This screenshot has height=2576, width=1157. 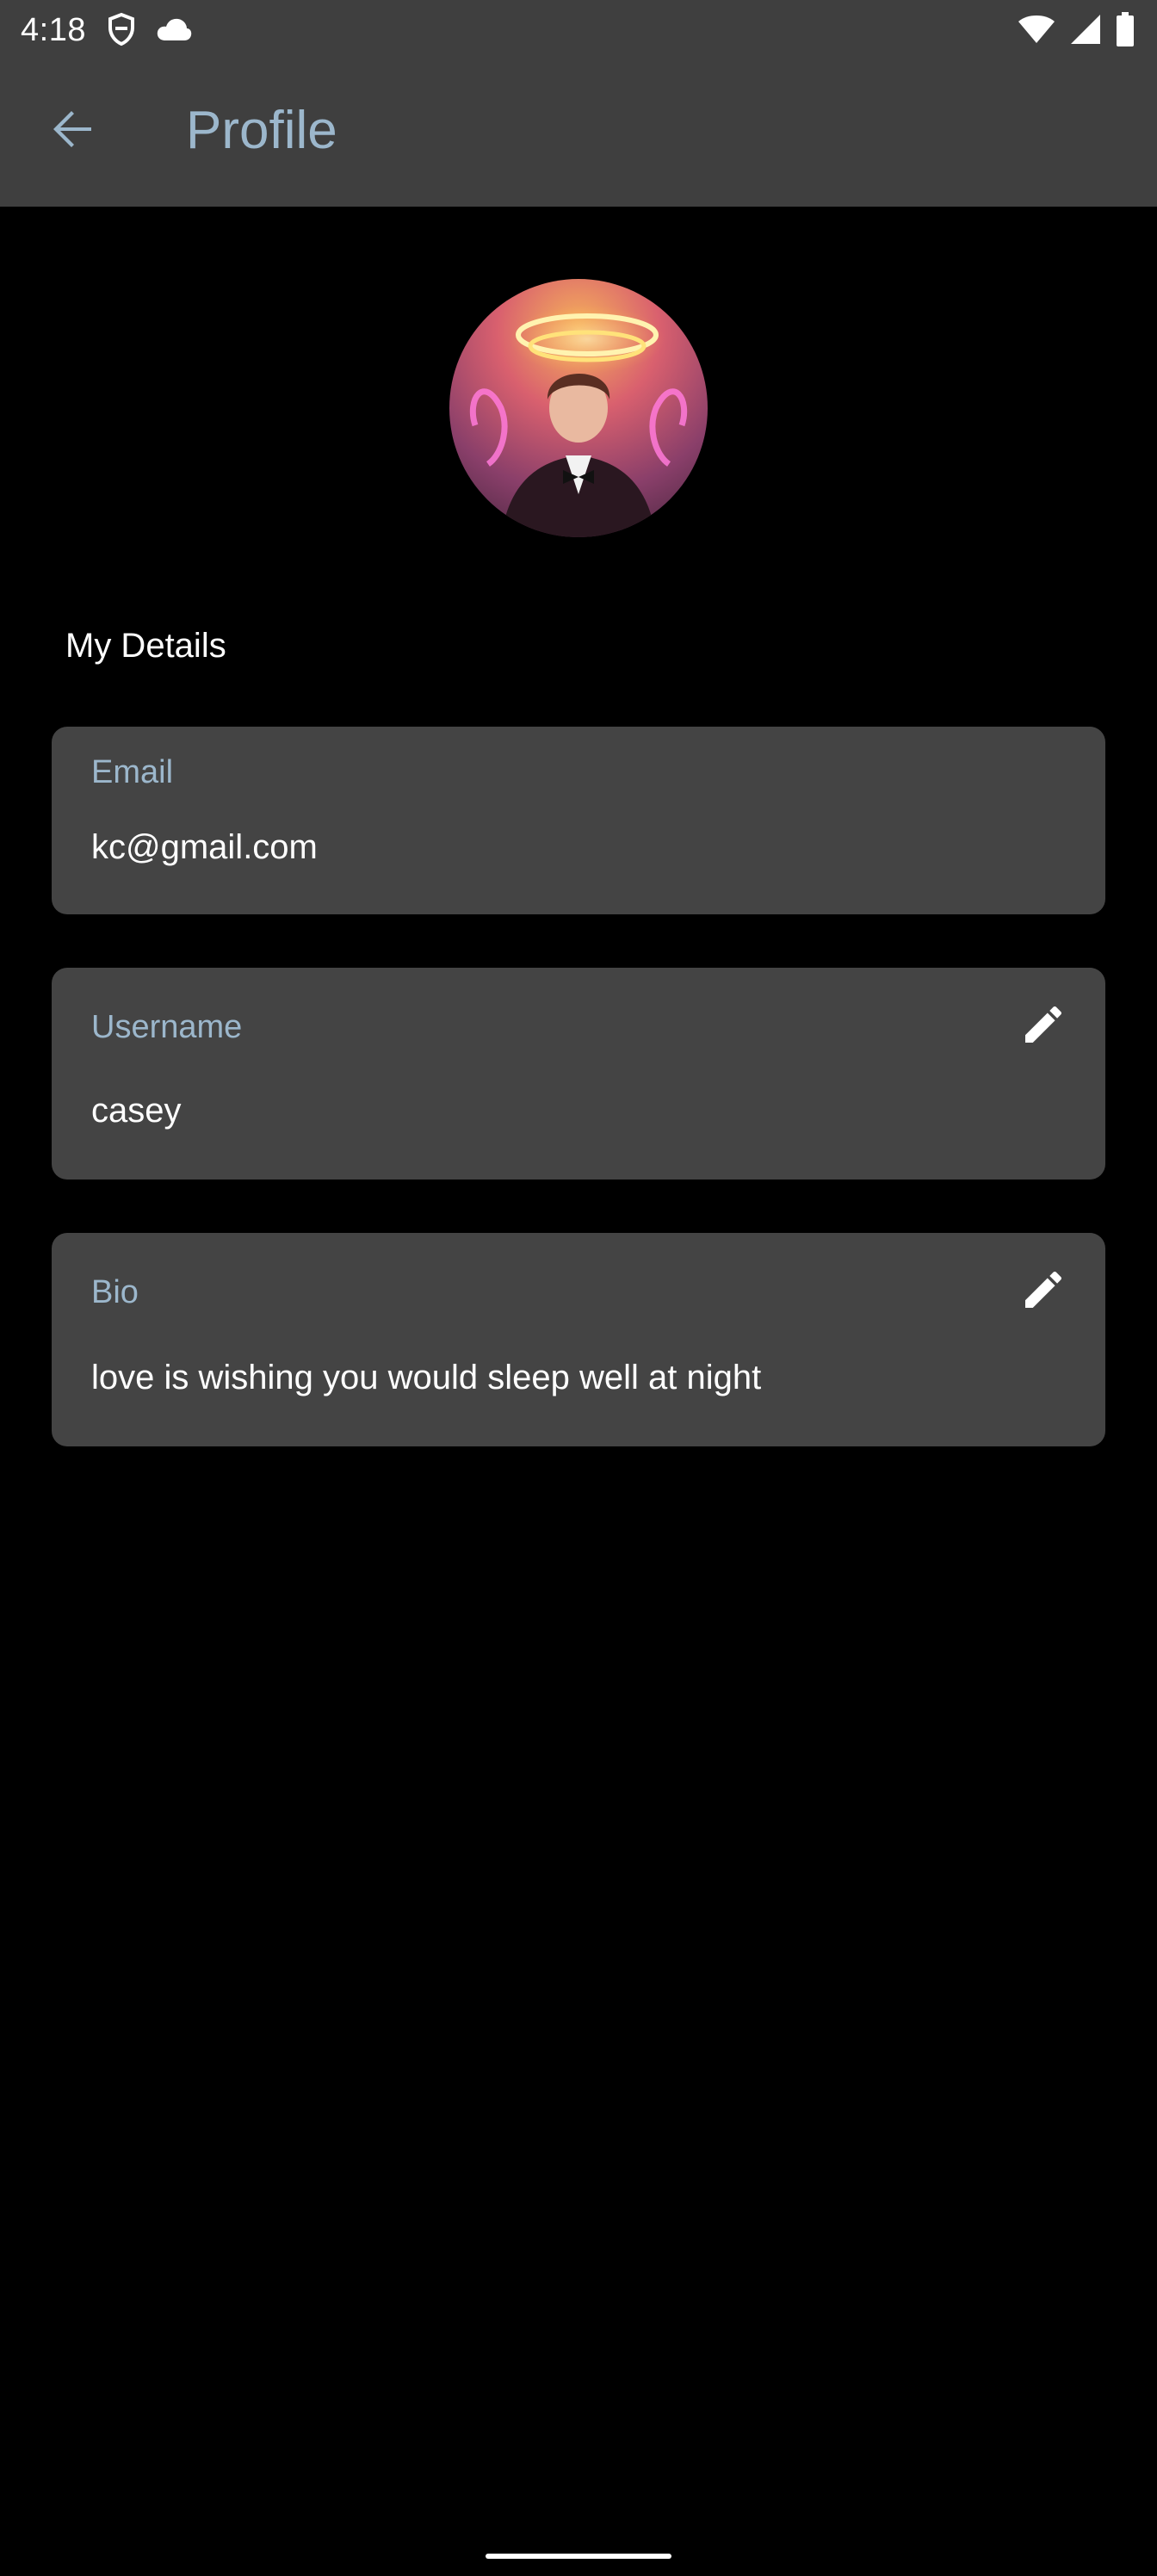 I want to click on status-time: 4:18, so click(x=54, y=30).